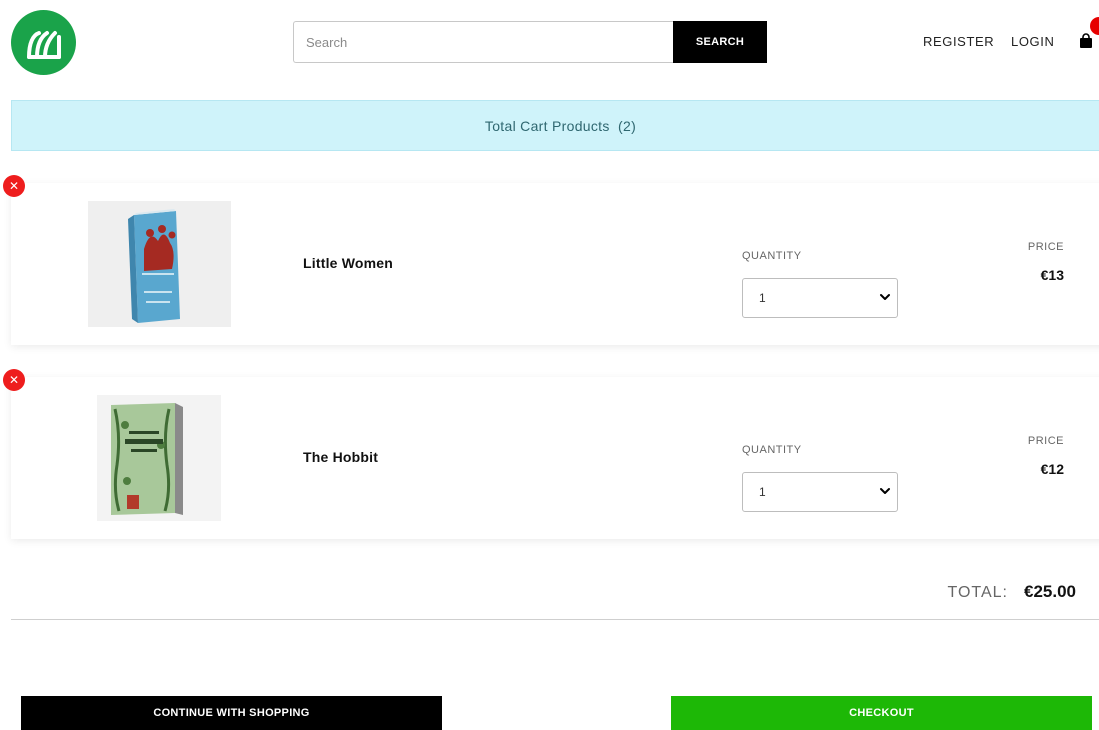 The height and width of the screenshot is (730, 1099). Describe the element at coordinates (1032, 41) in the screenshot. I see `login-link: LOGIN` at that location.